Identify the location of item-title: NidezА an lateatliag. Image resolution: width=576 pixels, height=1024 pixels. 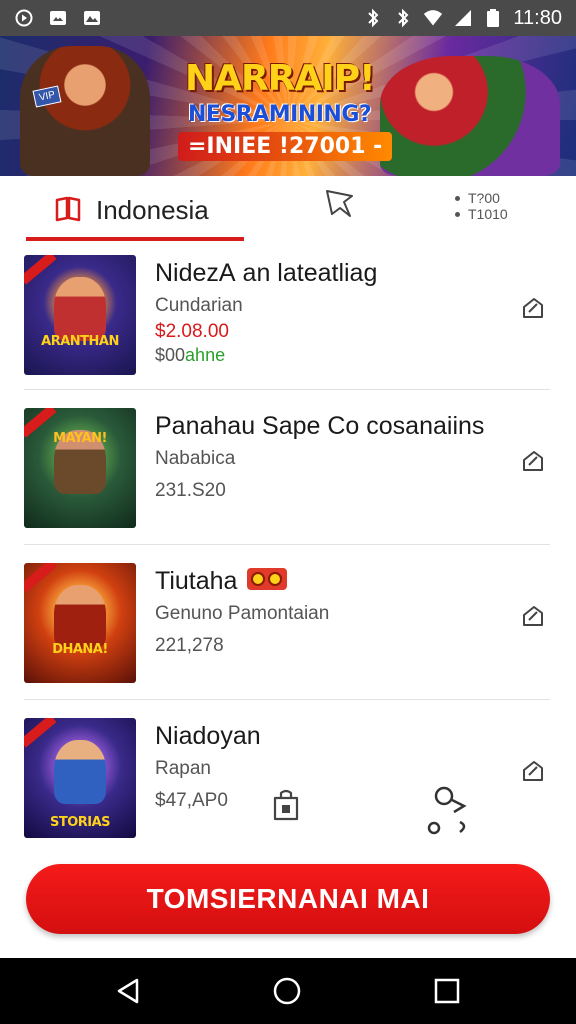
(266, 273).